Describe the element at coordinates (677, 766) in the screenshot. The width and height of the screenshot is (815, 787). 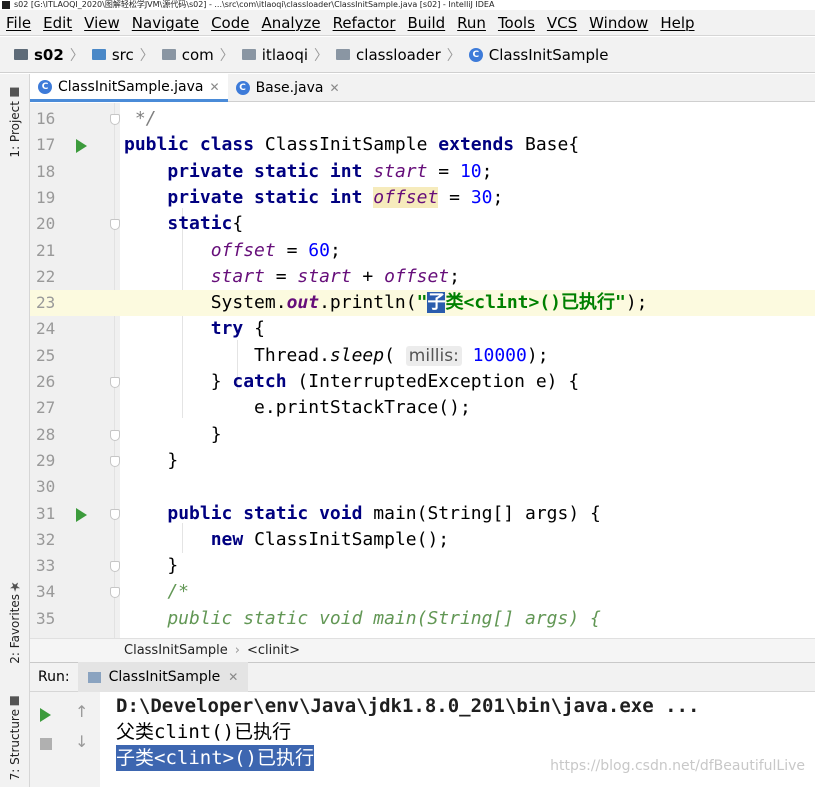
I see `watermark: https://blog.csdn.net/dfBeautifulLive` at that location.